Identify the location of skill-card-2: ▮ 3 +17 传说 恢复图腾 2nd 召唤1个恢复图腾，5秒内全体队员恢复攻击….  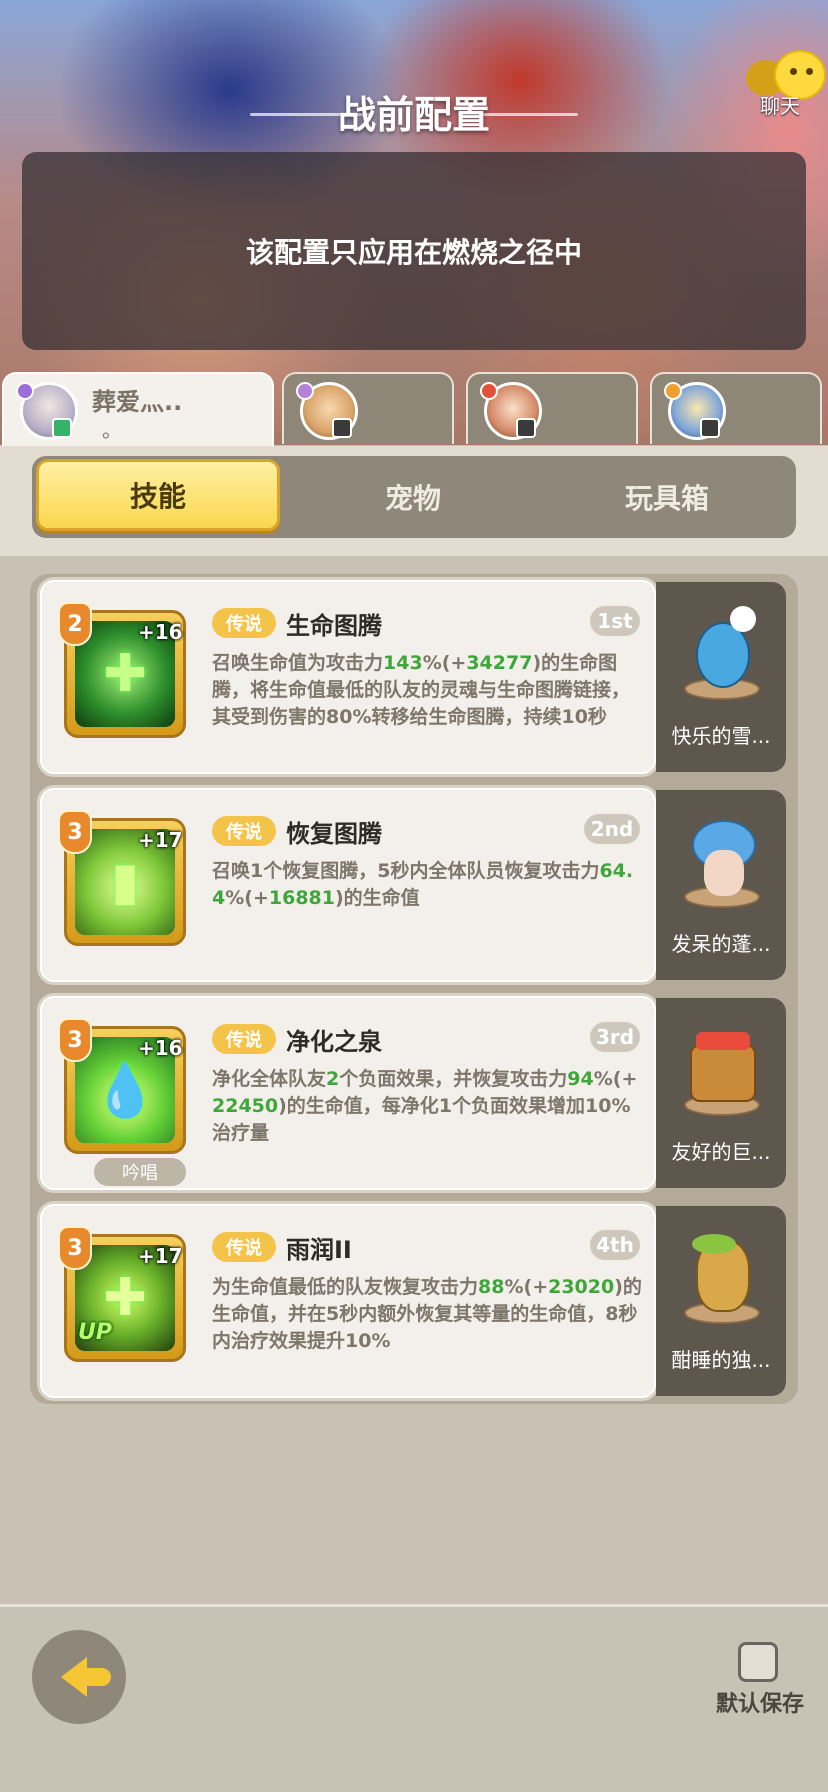
(348, 885).